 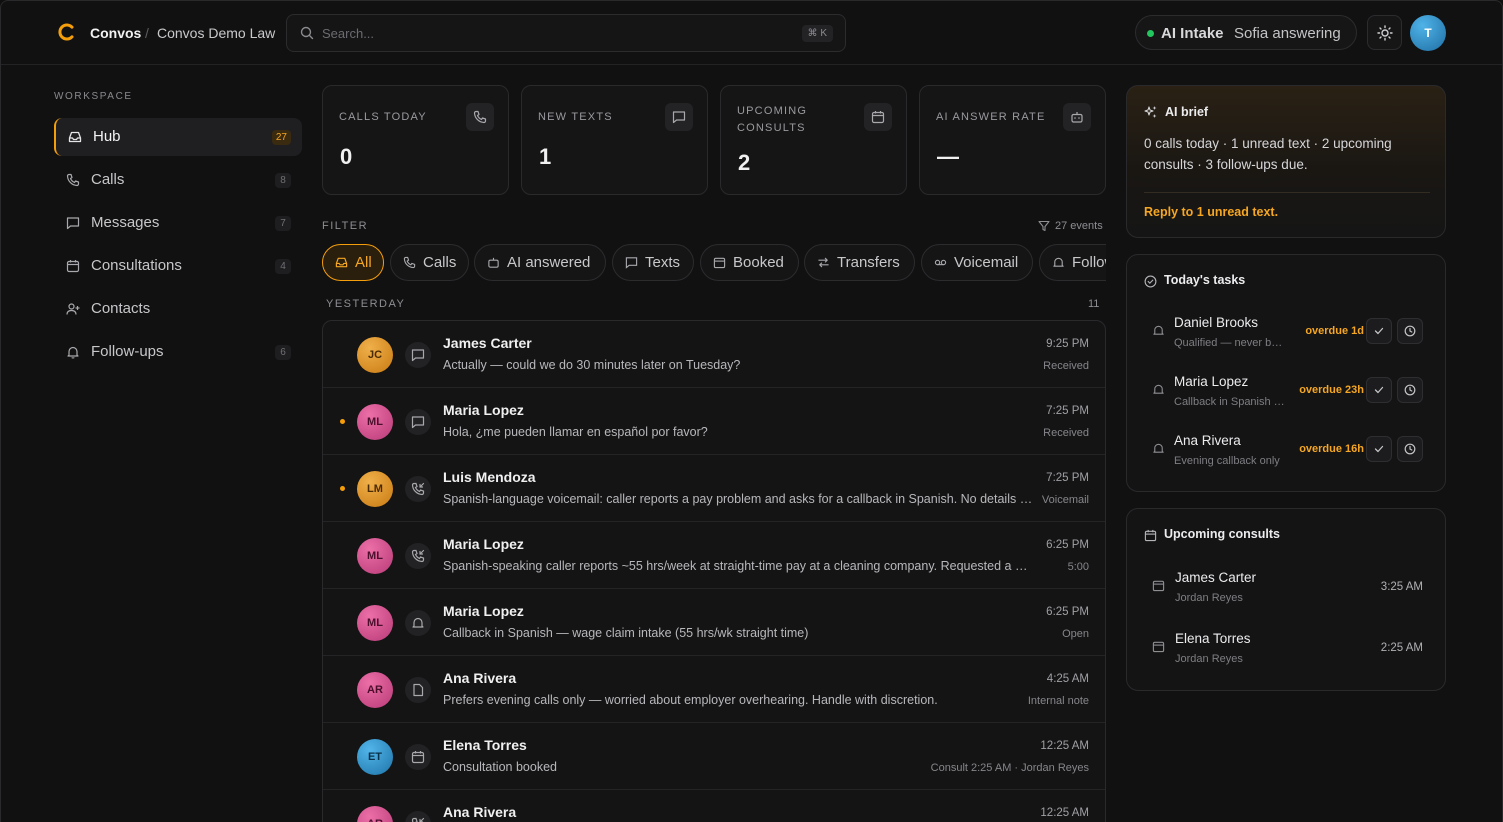 I want to click on event-status: Consult 2:25 AM · Jordan Reyes, so click(x=1009, y=768).